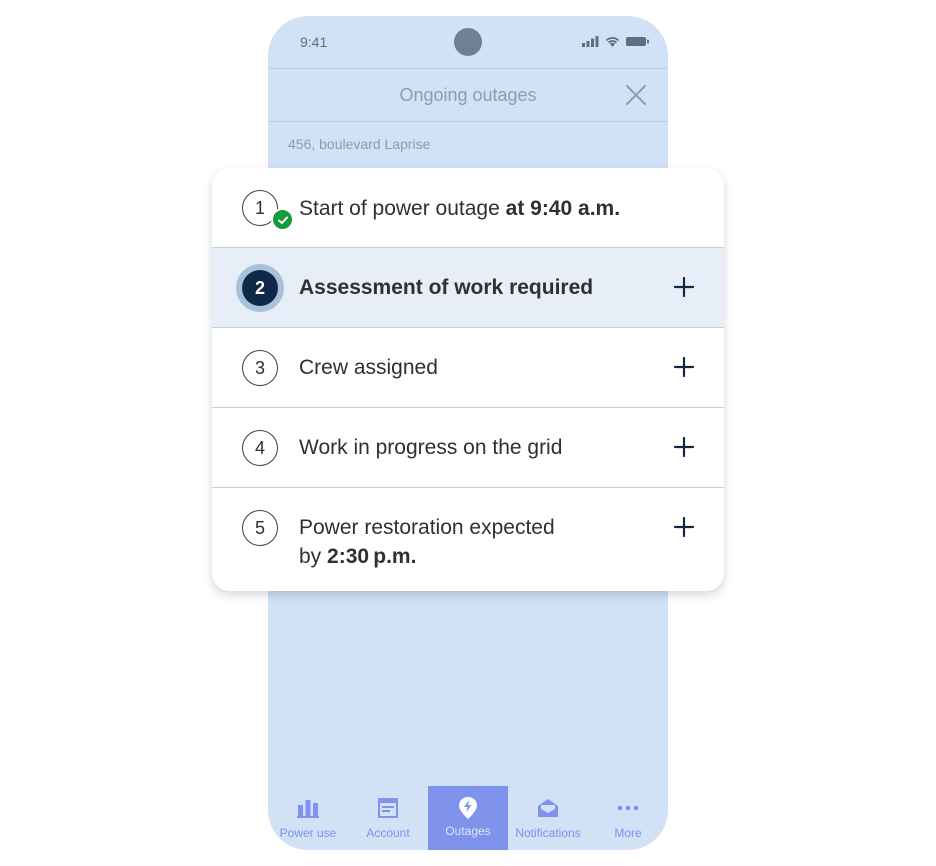  I want to click on signal-icon, so click(590, 41).